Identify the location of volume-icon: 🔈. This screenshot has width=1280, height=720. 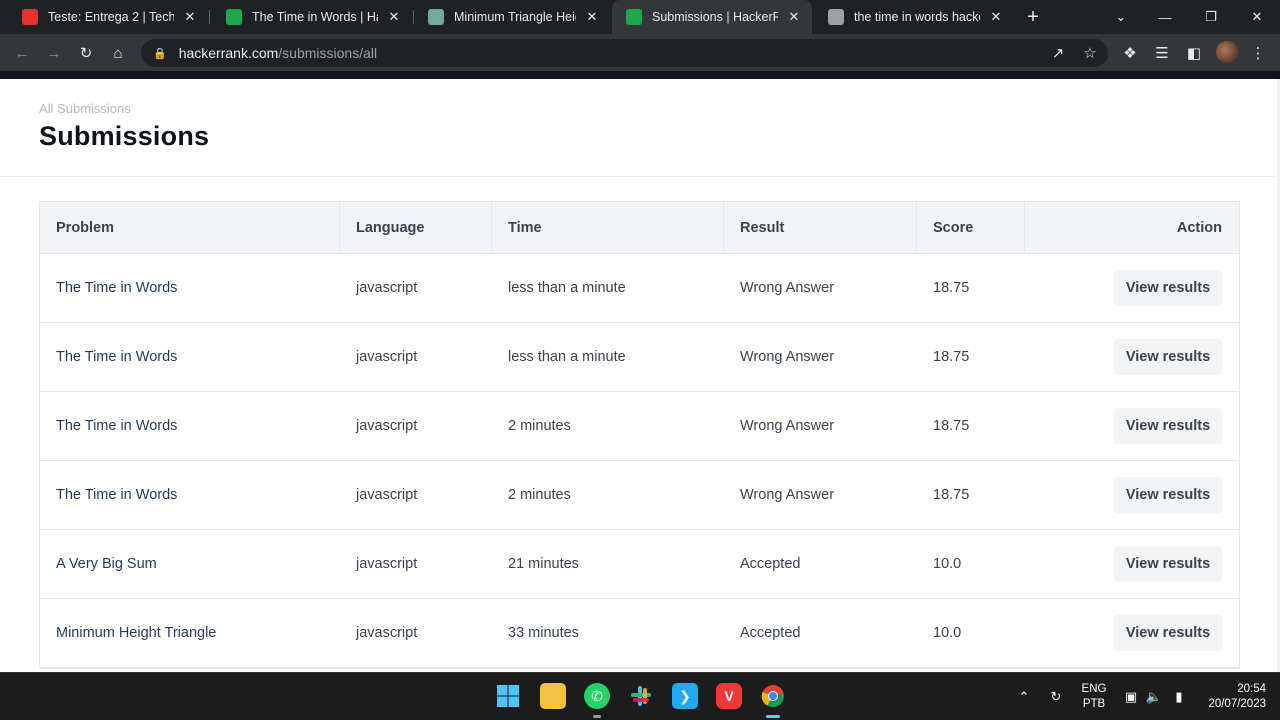
(1154, 697).